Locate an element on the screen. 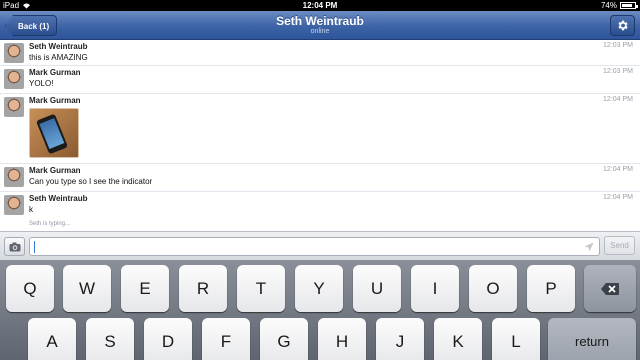 Image resolution: width=640 pixels, height=360 pixels. settings-button is located at coordinates (622, 25).